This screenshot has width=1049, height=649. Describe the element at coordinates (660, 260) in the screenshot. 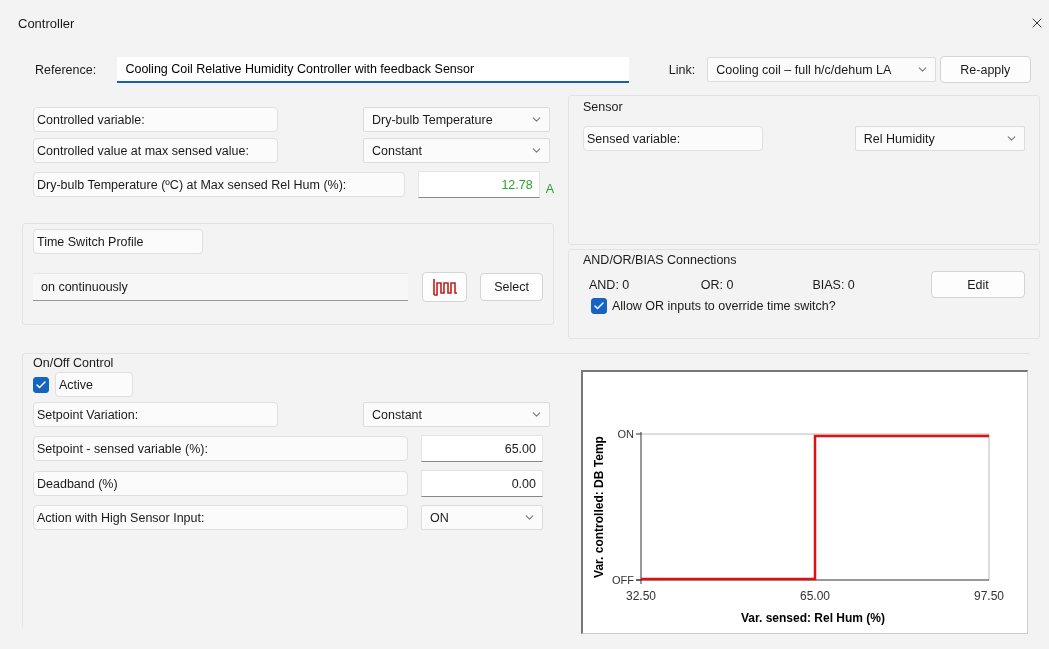

I see `group-title: AND/OR/BIAS Connections` at that location.